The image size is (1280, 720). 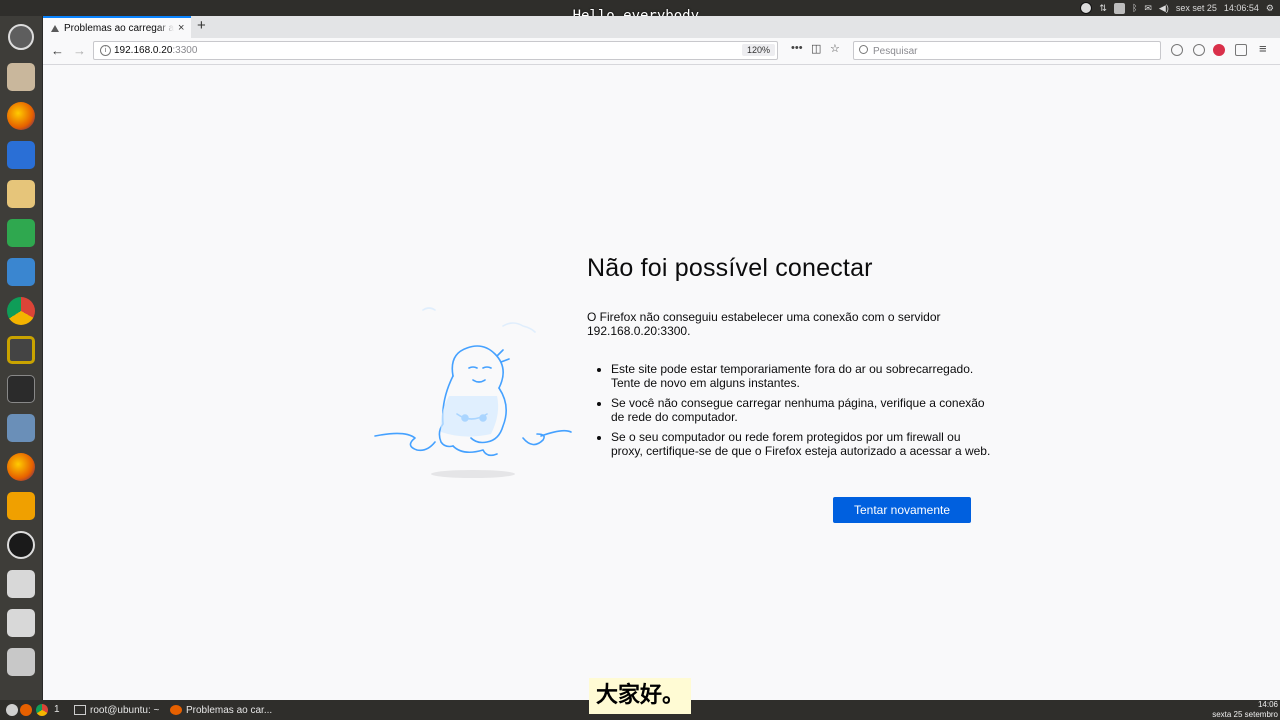 I want to click on taskbar-terminal: root@ubuntu: ~, so click(x=116, y=710).